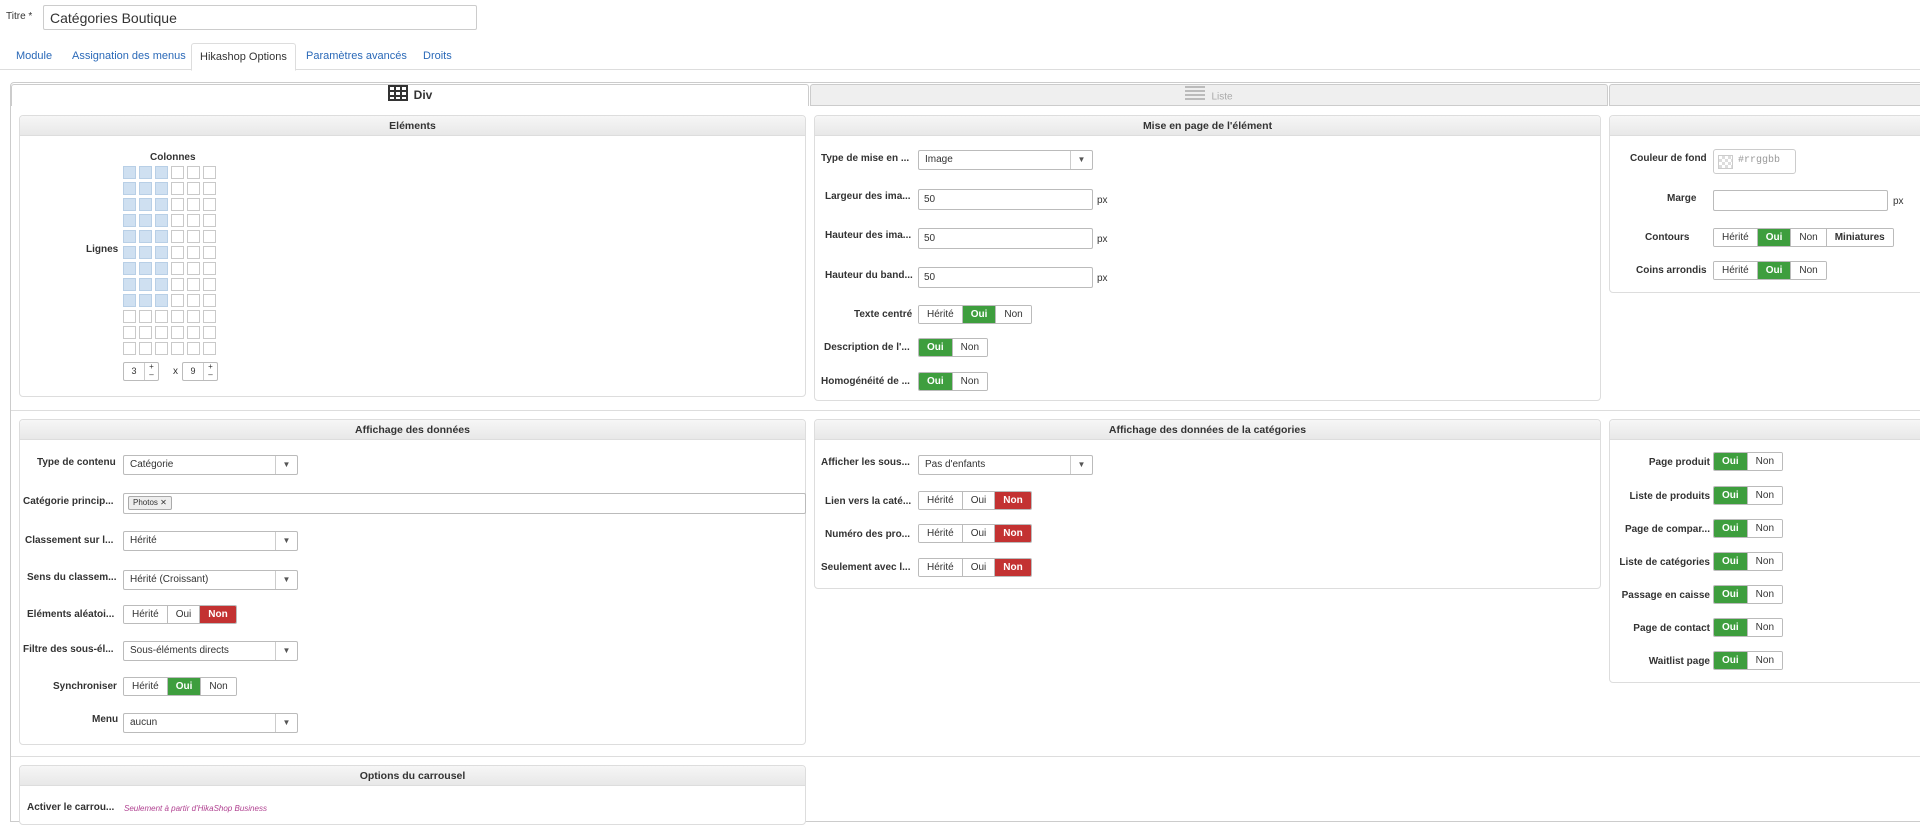 This screenshot has height=825, width=1920. Describe the element at coordinates (975, 314) in the screenshot. I see `texte-centre-toggle: Hérité Oui Non` at that location.